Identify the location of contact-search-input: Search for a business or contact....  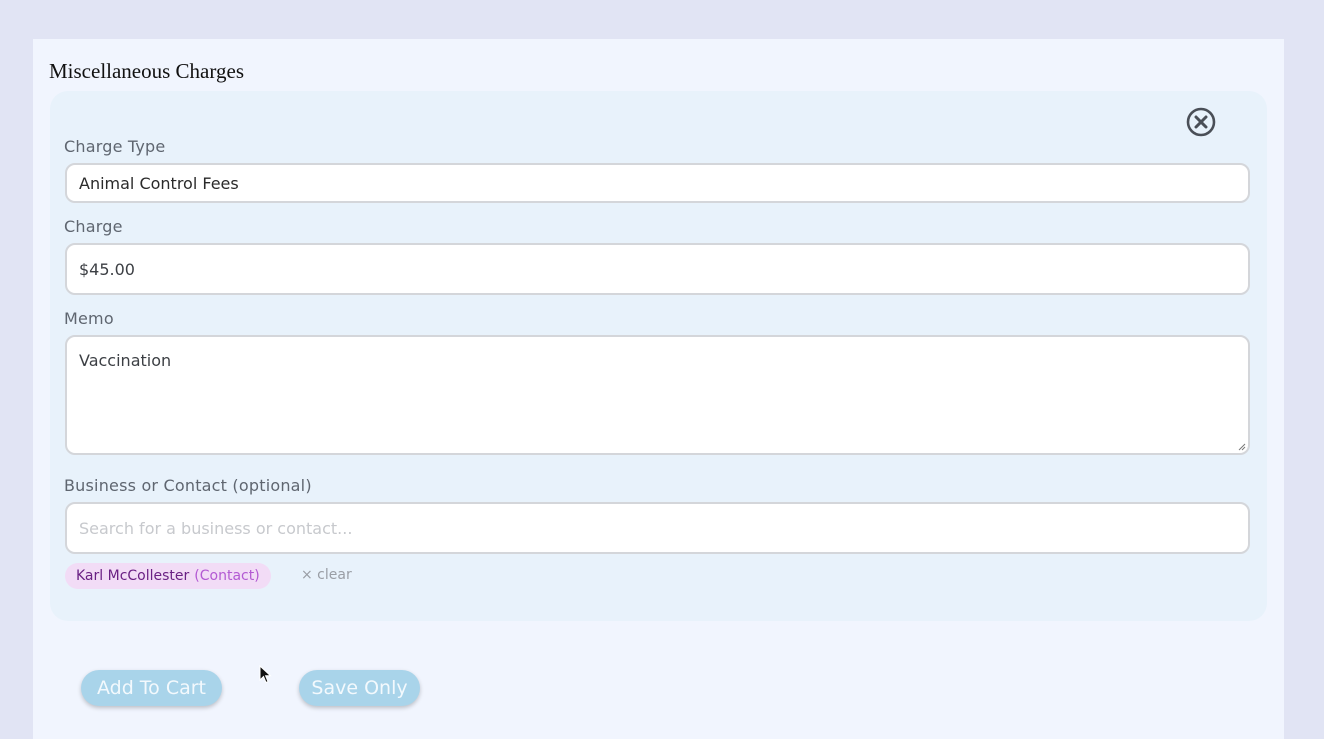
(657, 528).